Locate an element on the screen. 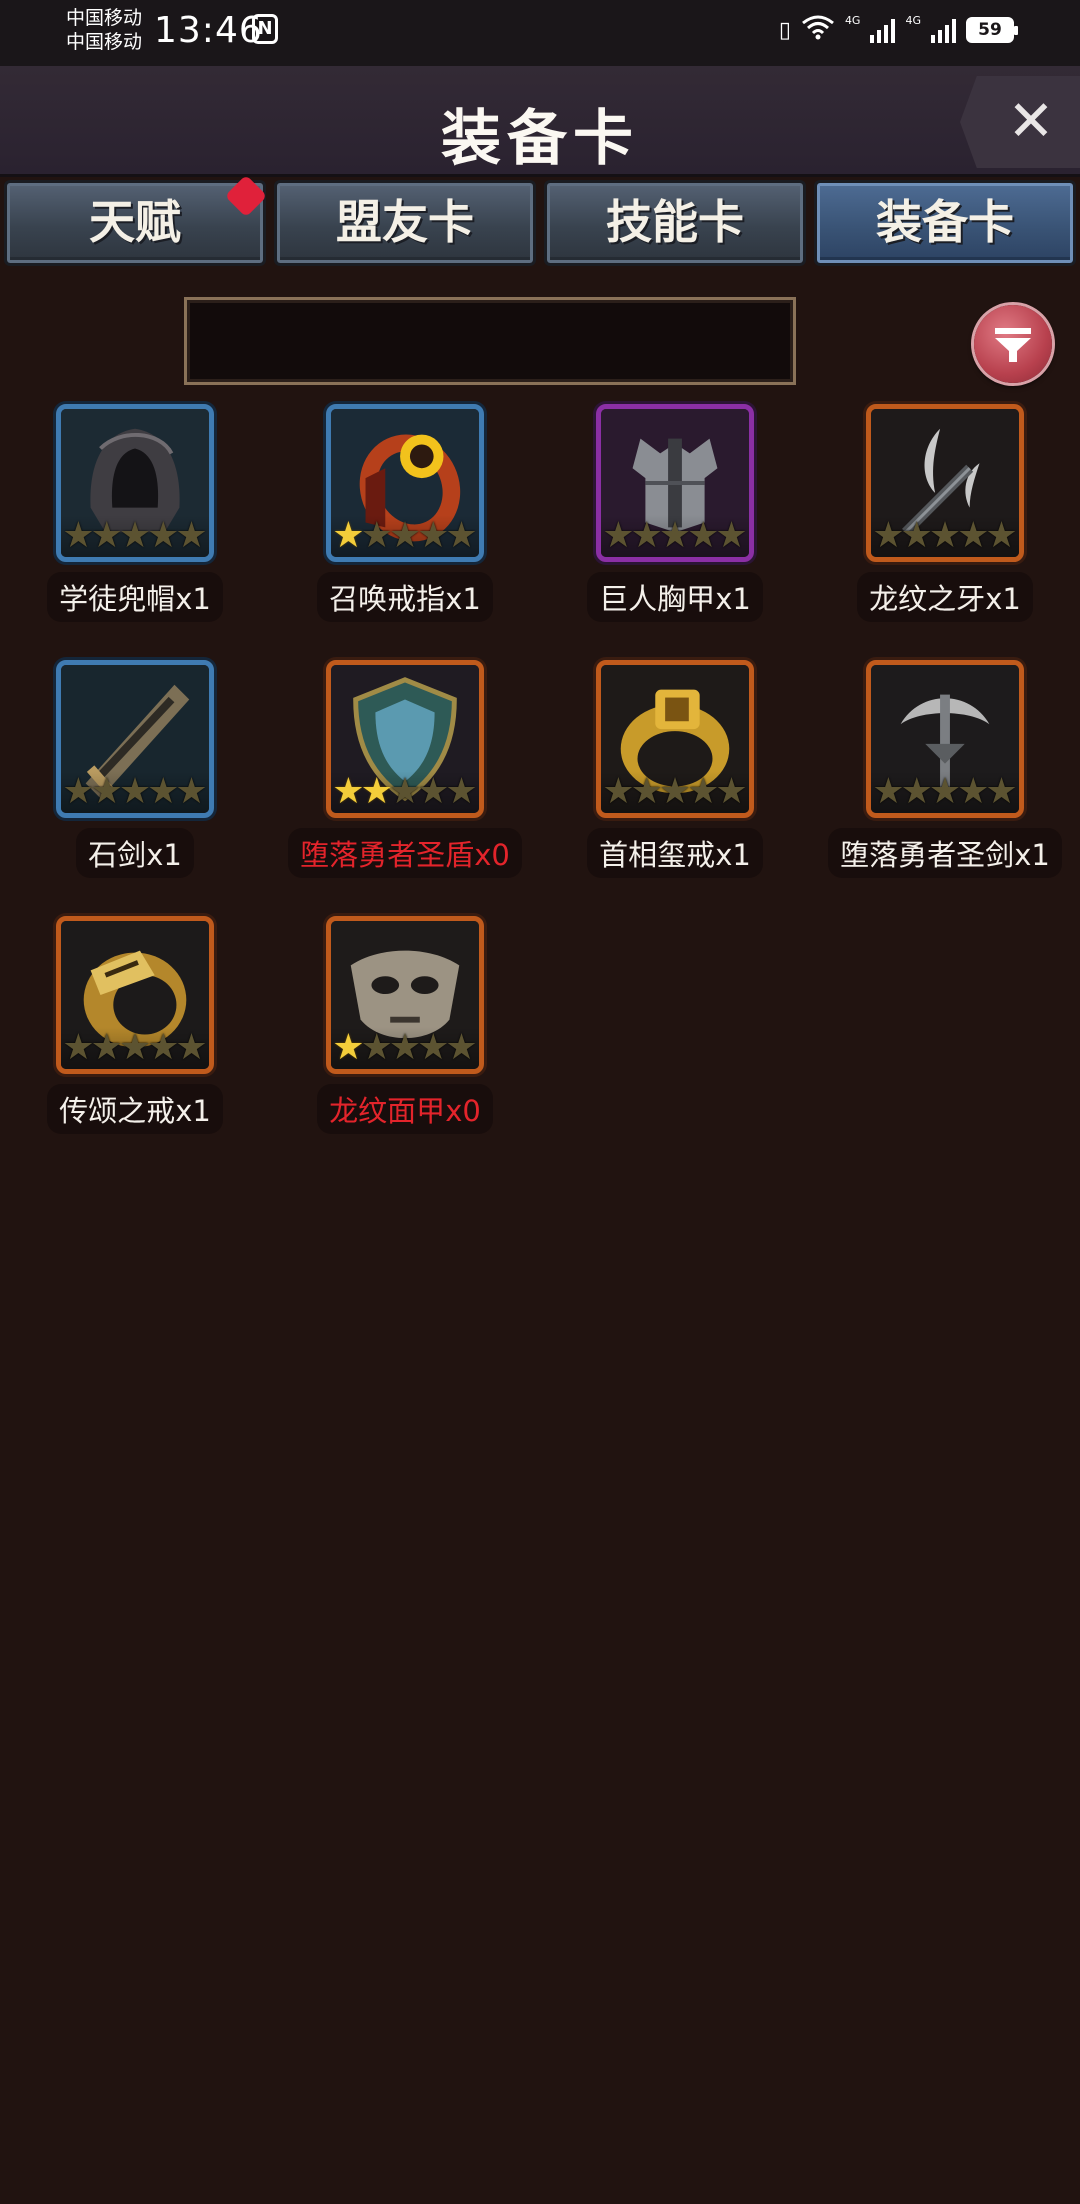 The image size is (1080, 2204). item-name: 巨人胸甲 is located at coordinates (657, 599).